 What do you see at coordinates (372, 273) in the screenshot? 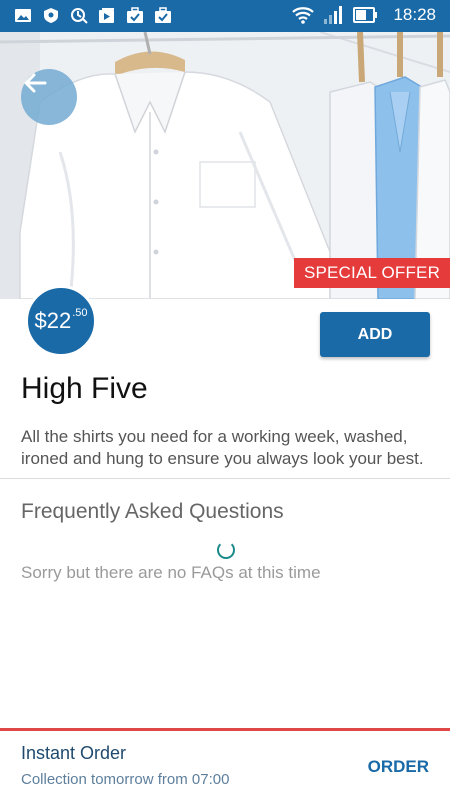
I see `special-offer-badge: SPECIAL OFFER` at bounding box center [372, 273].